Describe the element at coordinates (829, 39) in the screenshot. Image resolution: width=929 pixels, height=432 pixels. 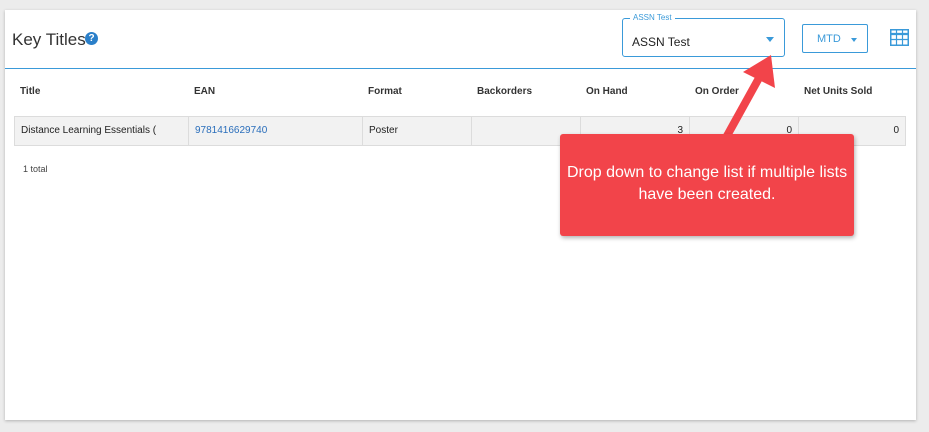
I see `period-select-label: MTD` at that location.